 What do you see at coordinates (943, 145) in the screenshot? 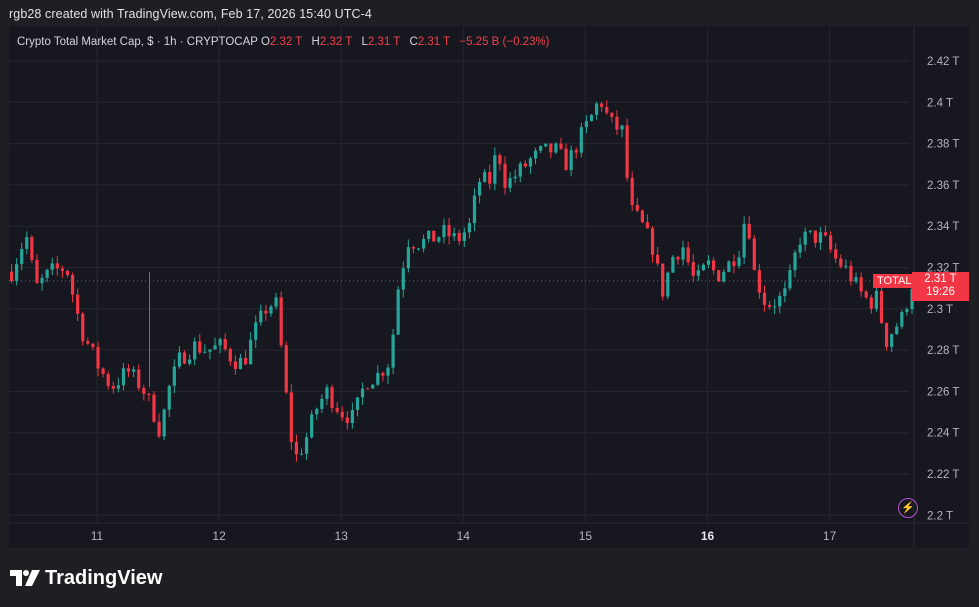
I see `y-tick-label: 2.38 T` at bounding box center [943, 145].